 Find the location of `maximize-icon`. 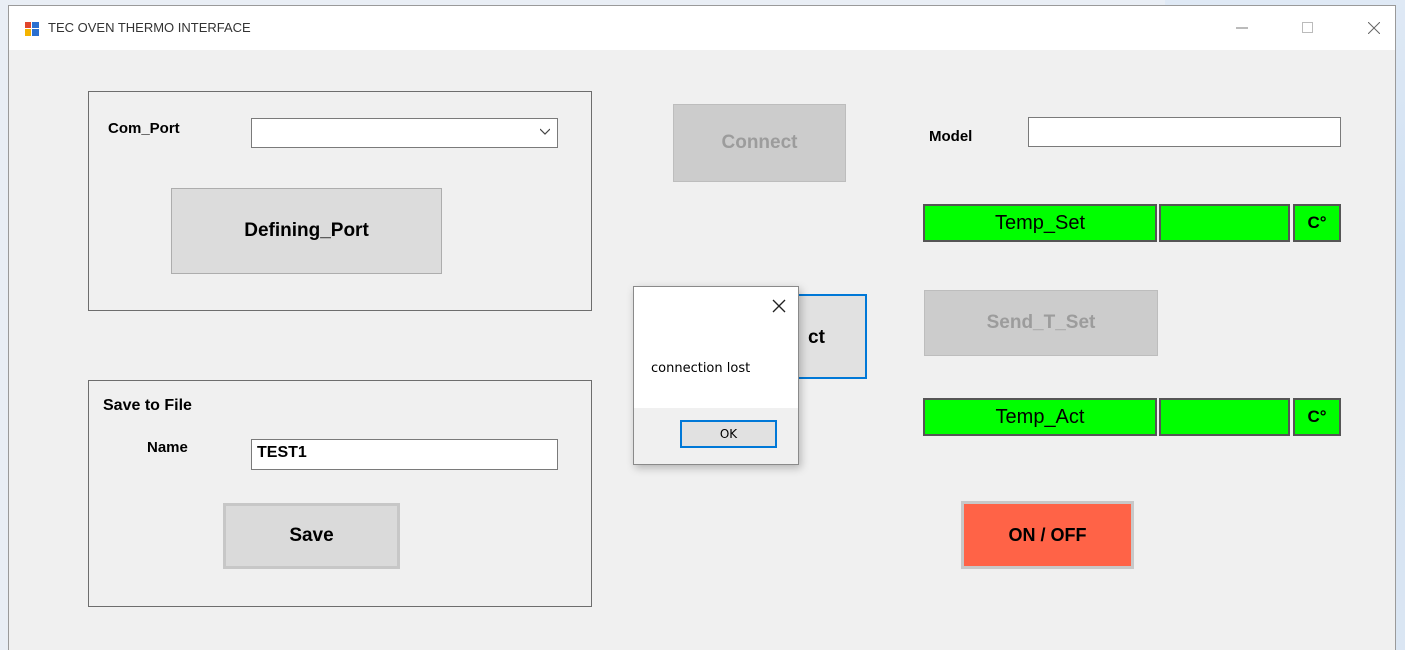

maximize-icon is located at coordinates (1307, 27).